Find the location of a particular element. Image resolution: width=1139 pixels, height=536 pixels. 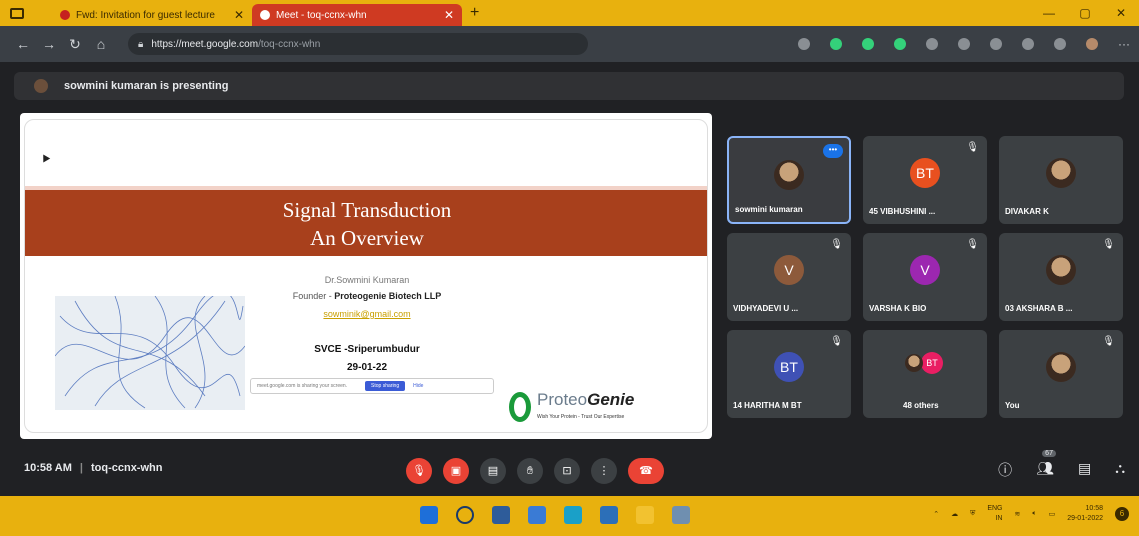

slide-subtitle-line: An Overview is located at coordinates (367, 238).